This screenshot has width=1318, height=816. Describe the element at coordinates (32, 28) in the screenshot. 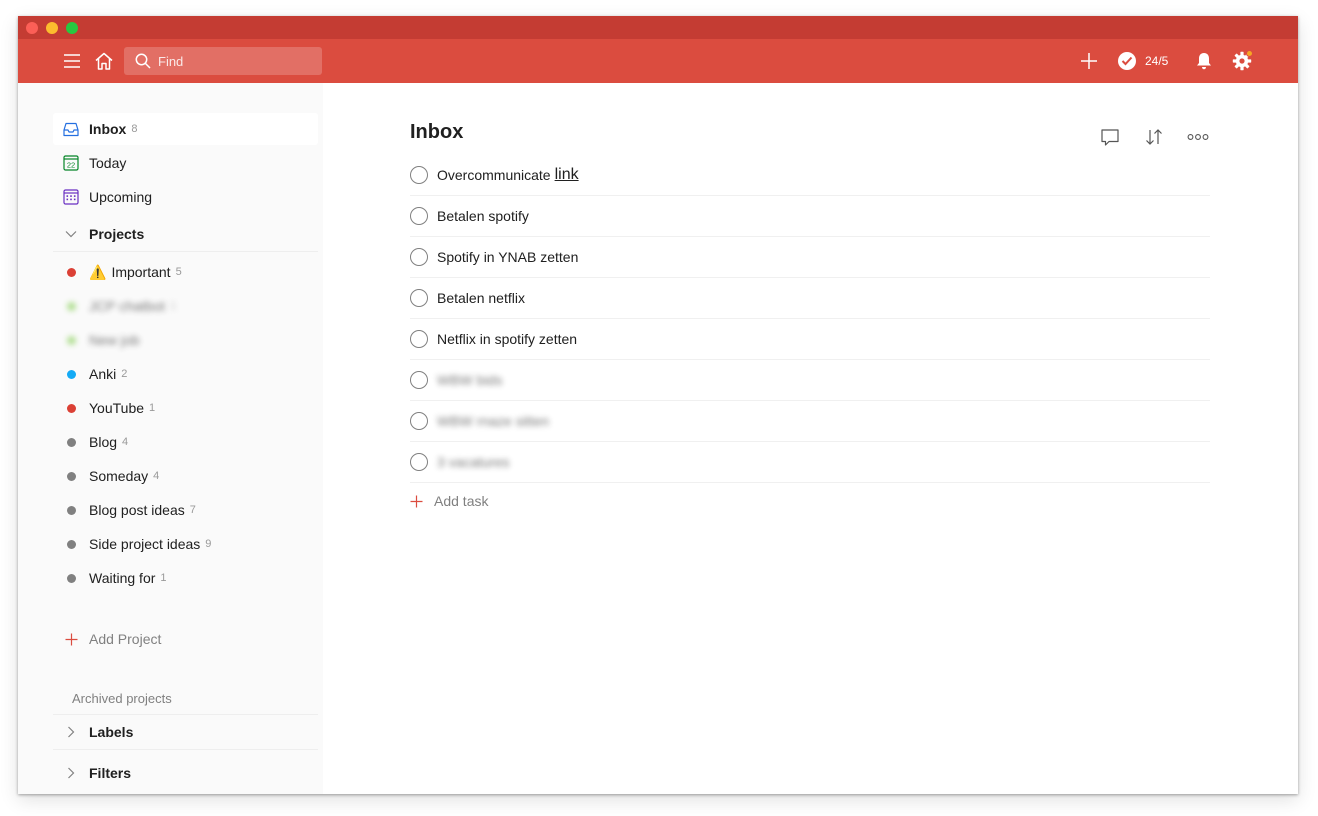

I see `window-close-button` at that location.